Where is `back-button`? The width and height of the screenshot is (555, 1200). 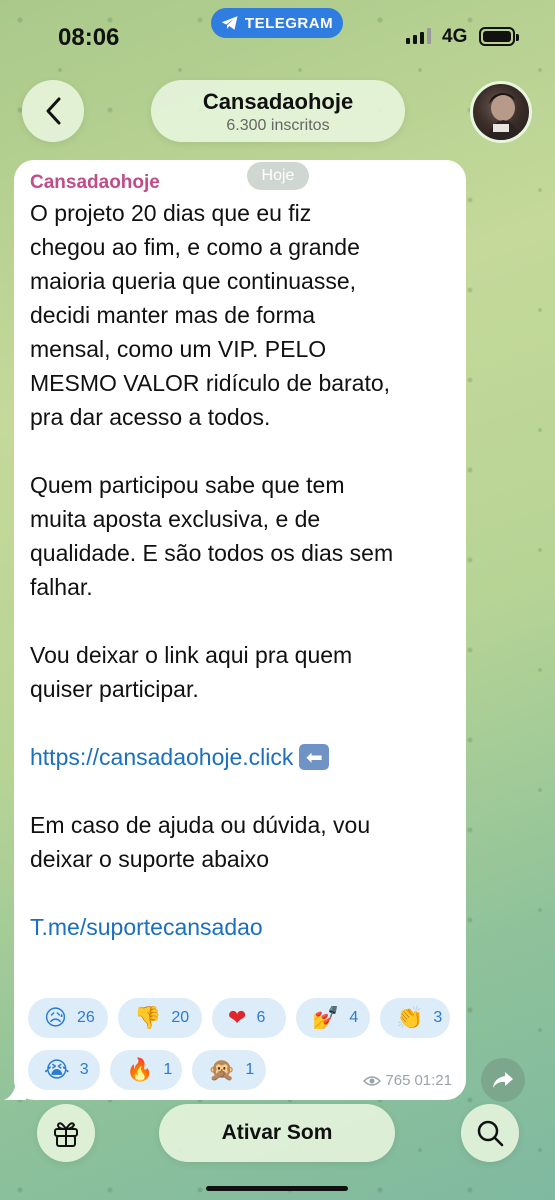 back-button is located at coordinates (53, 111).